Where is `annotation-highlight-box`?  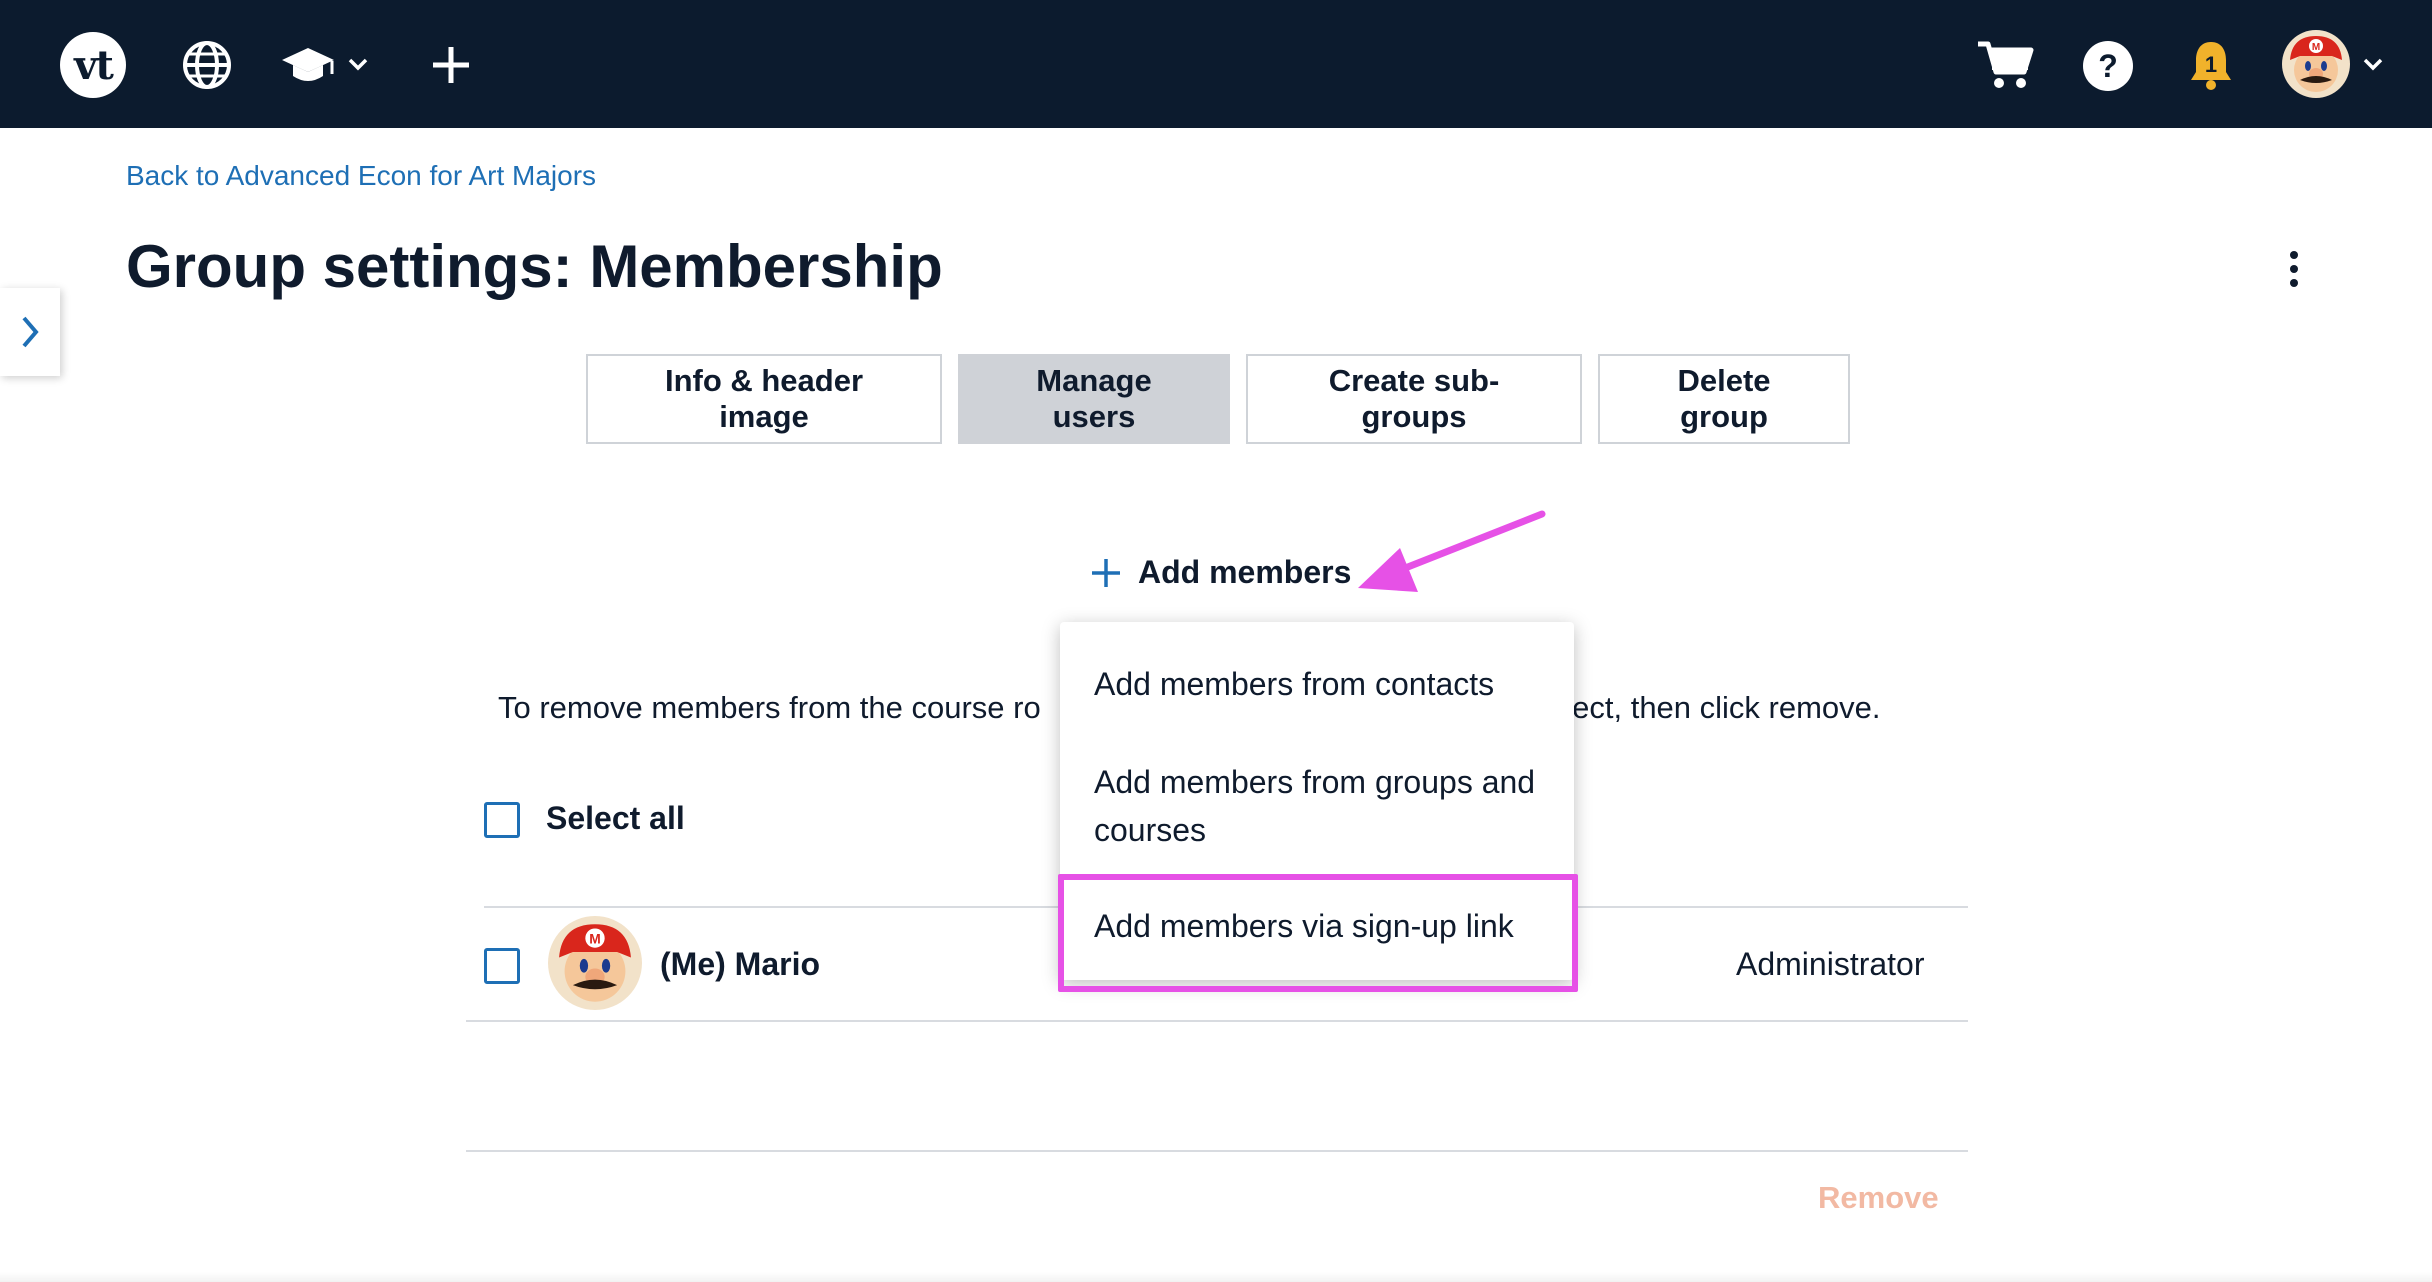
annotation-highlight-box is located at coordinates (1318, 933).